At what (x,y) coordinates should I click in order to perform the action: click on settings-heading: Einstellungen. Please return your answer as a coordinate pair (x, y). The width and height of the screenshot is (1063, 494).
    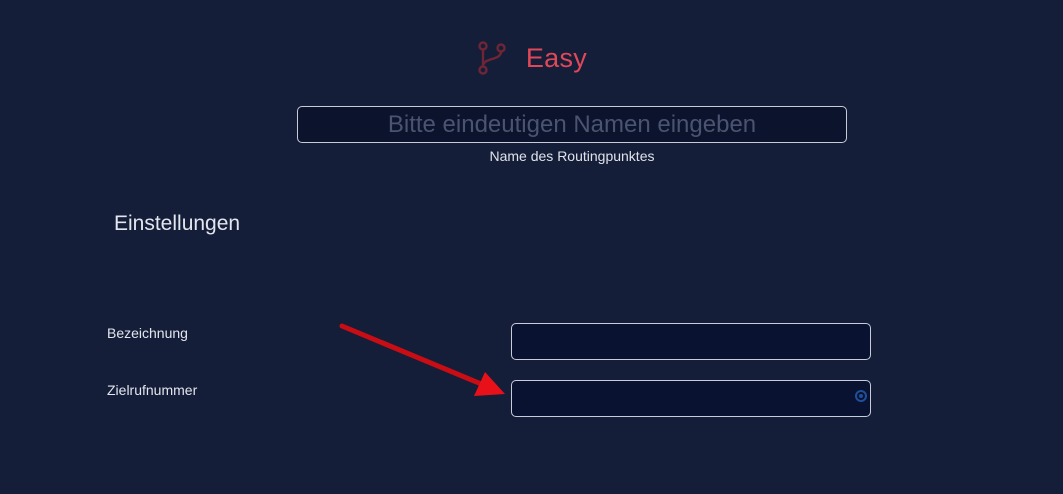
    Looking at the image, I should click on (177, 223).